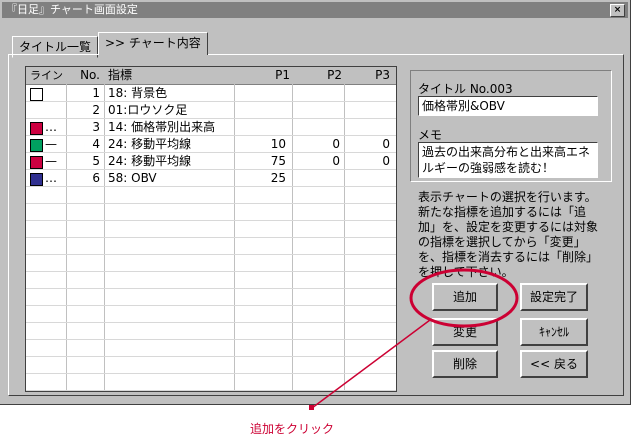  Describe the element at coordinates (211, 161) in the screenshot. I see `table-row: — 5 24: 移動平均線 75 0 0` at that location.